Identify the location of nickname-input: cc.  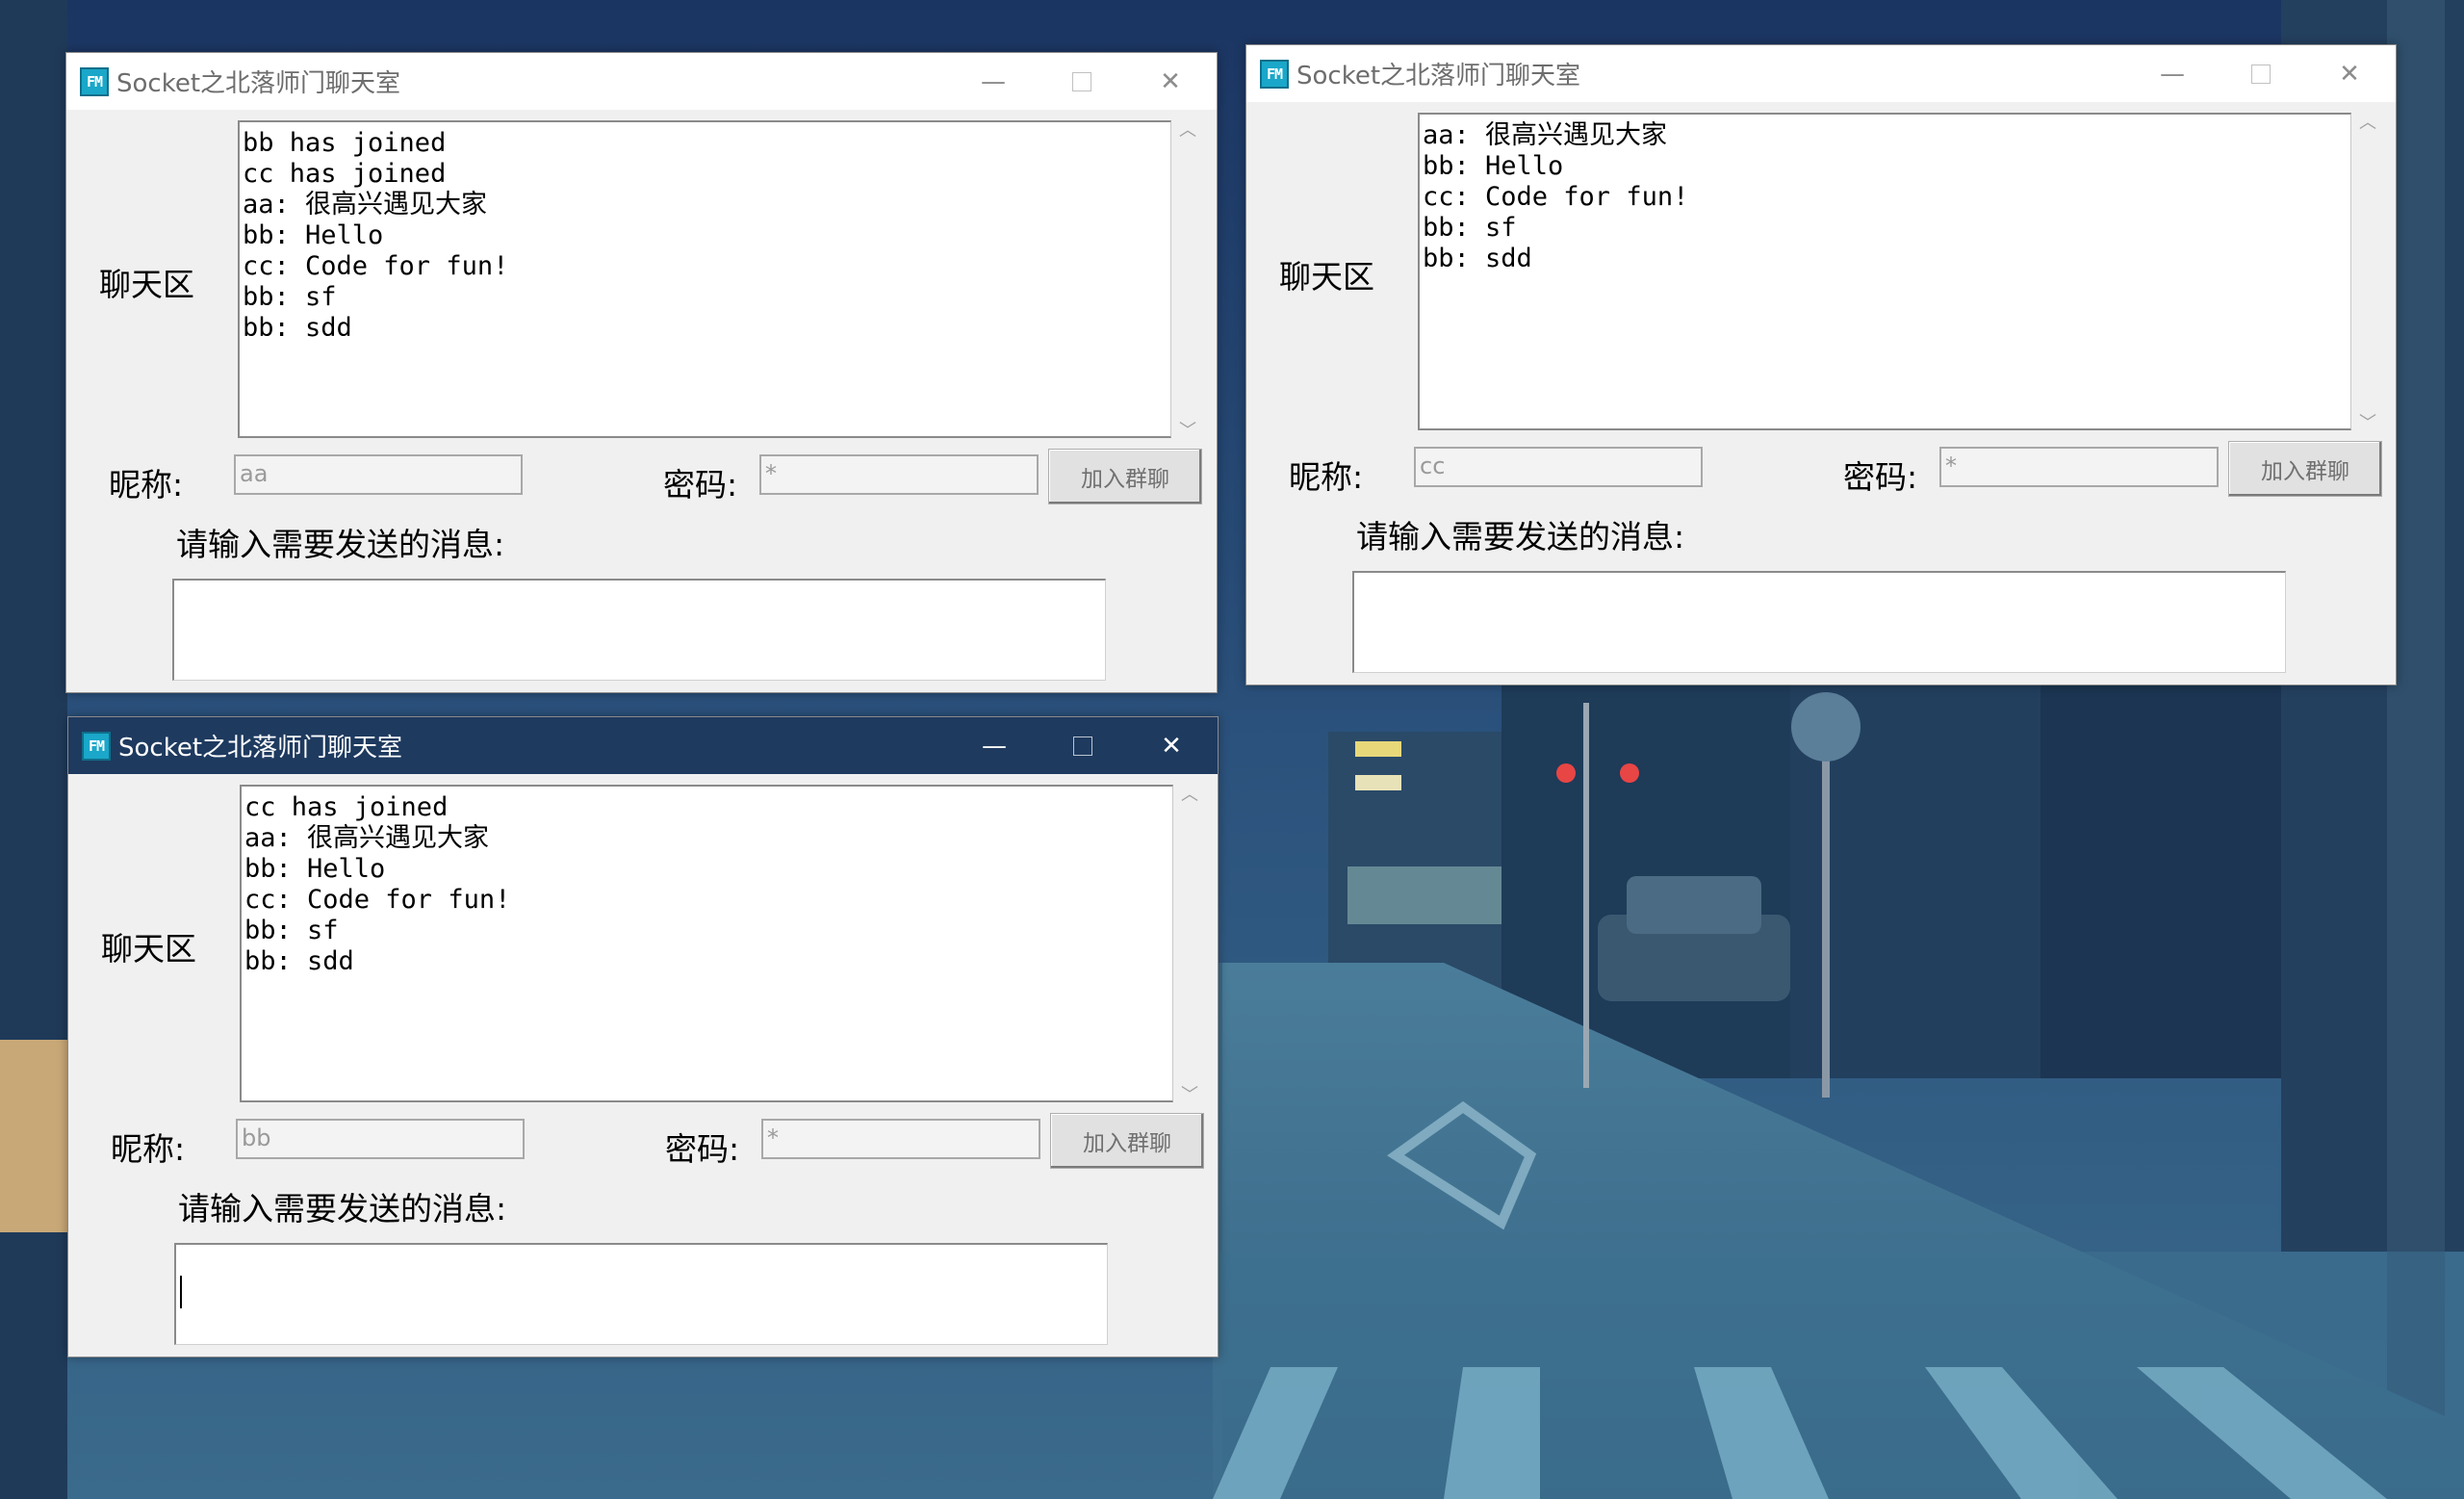
(1558, 467).